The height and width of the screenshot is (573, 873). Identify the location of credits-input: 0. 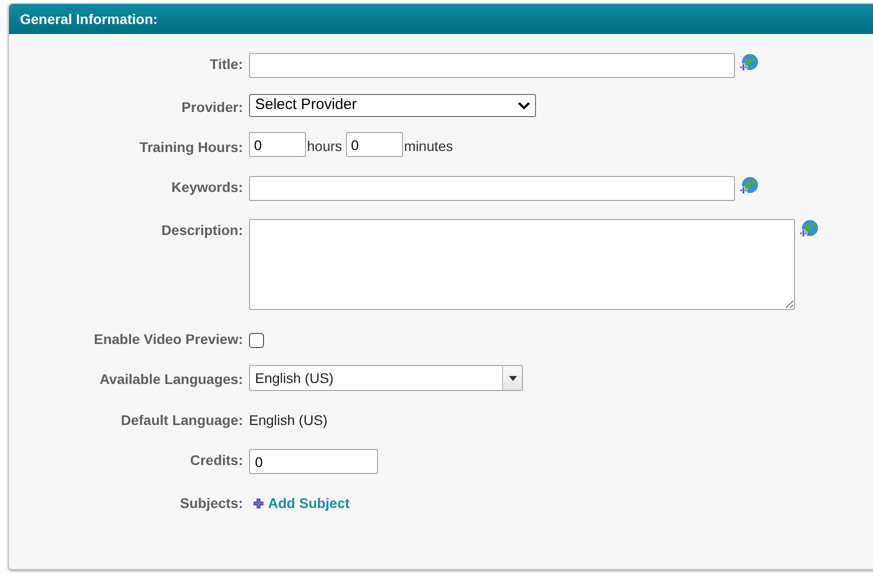
(313, 461).